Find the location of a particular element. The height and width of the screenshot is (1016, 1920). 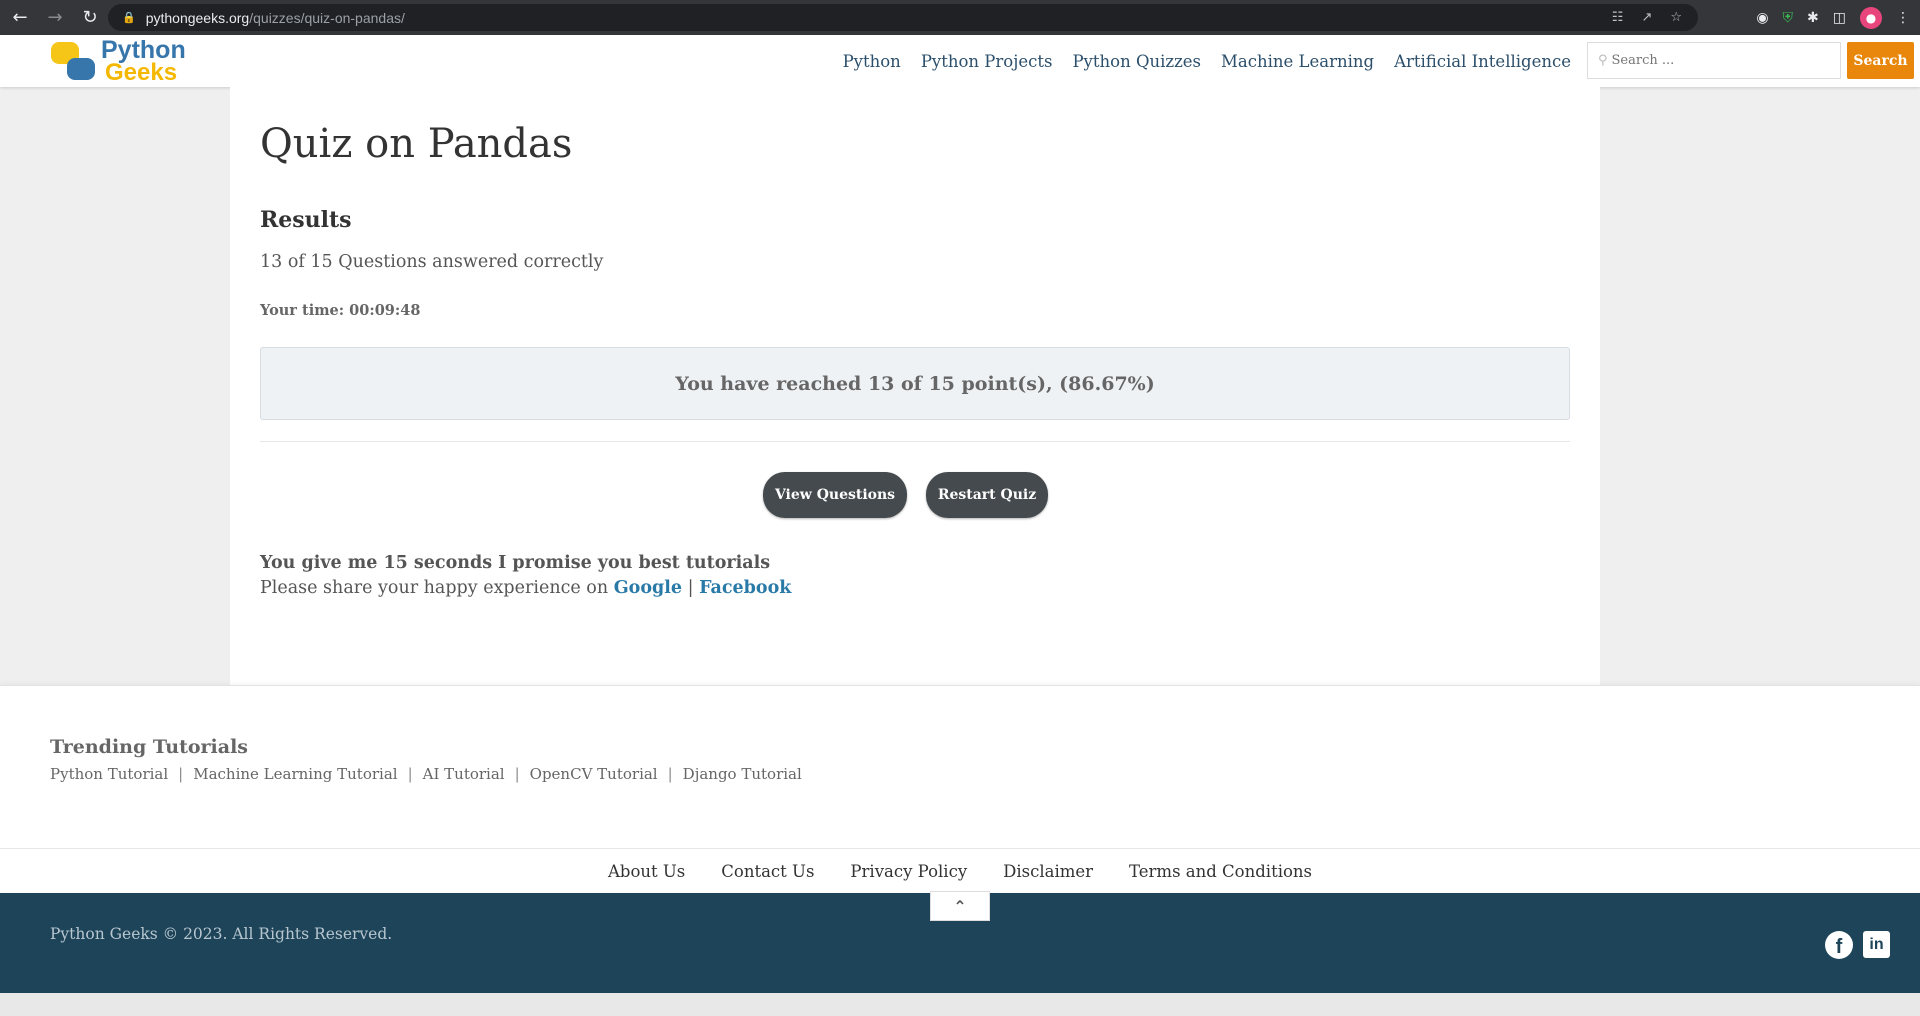

translate-icon: ☷ is located at coordinates (1618, 17).